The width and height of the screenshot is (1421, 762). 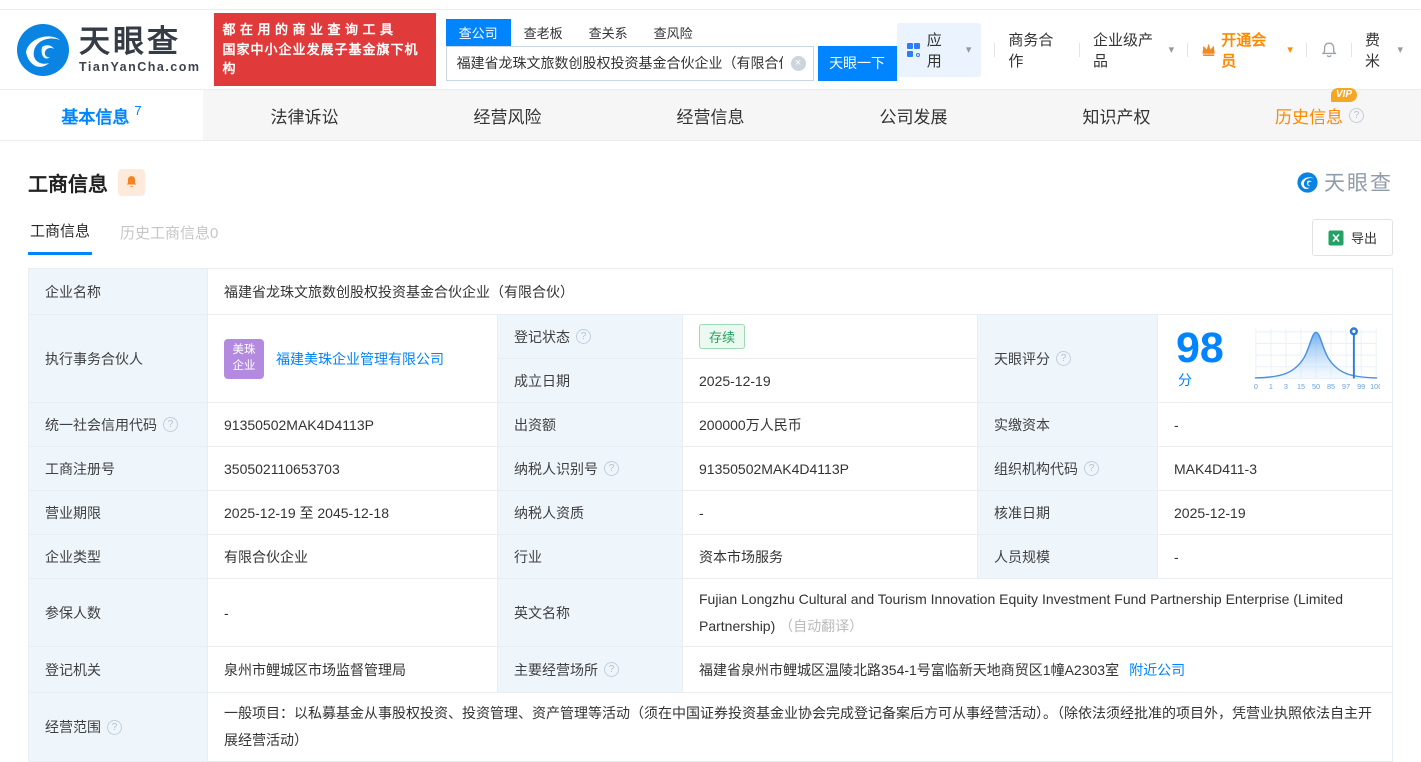 I want to click on score-cell: 98分 0 1 3 15 50 85 97 99 10, so click(x=1275, y=359).